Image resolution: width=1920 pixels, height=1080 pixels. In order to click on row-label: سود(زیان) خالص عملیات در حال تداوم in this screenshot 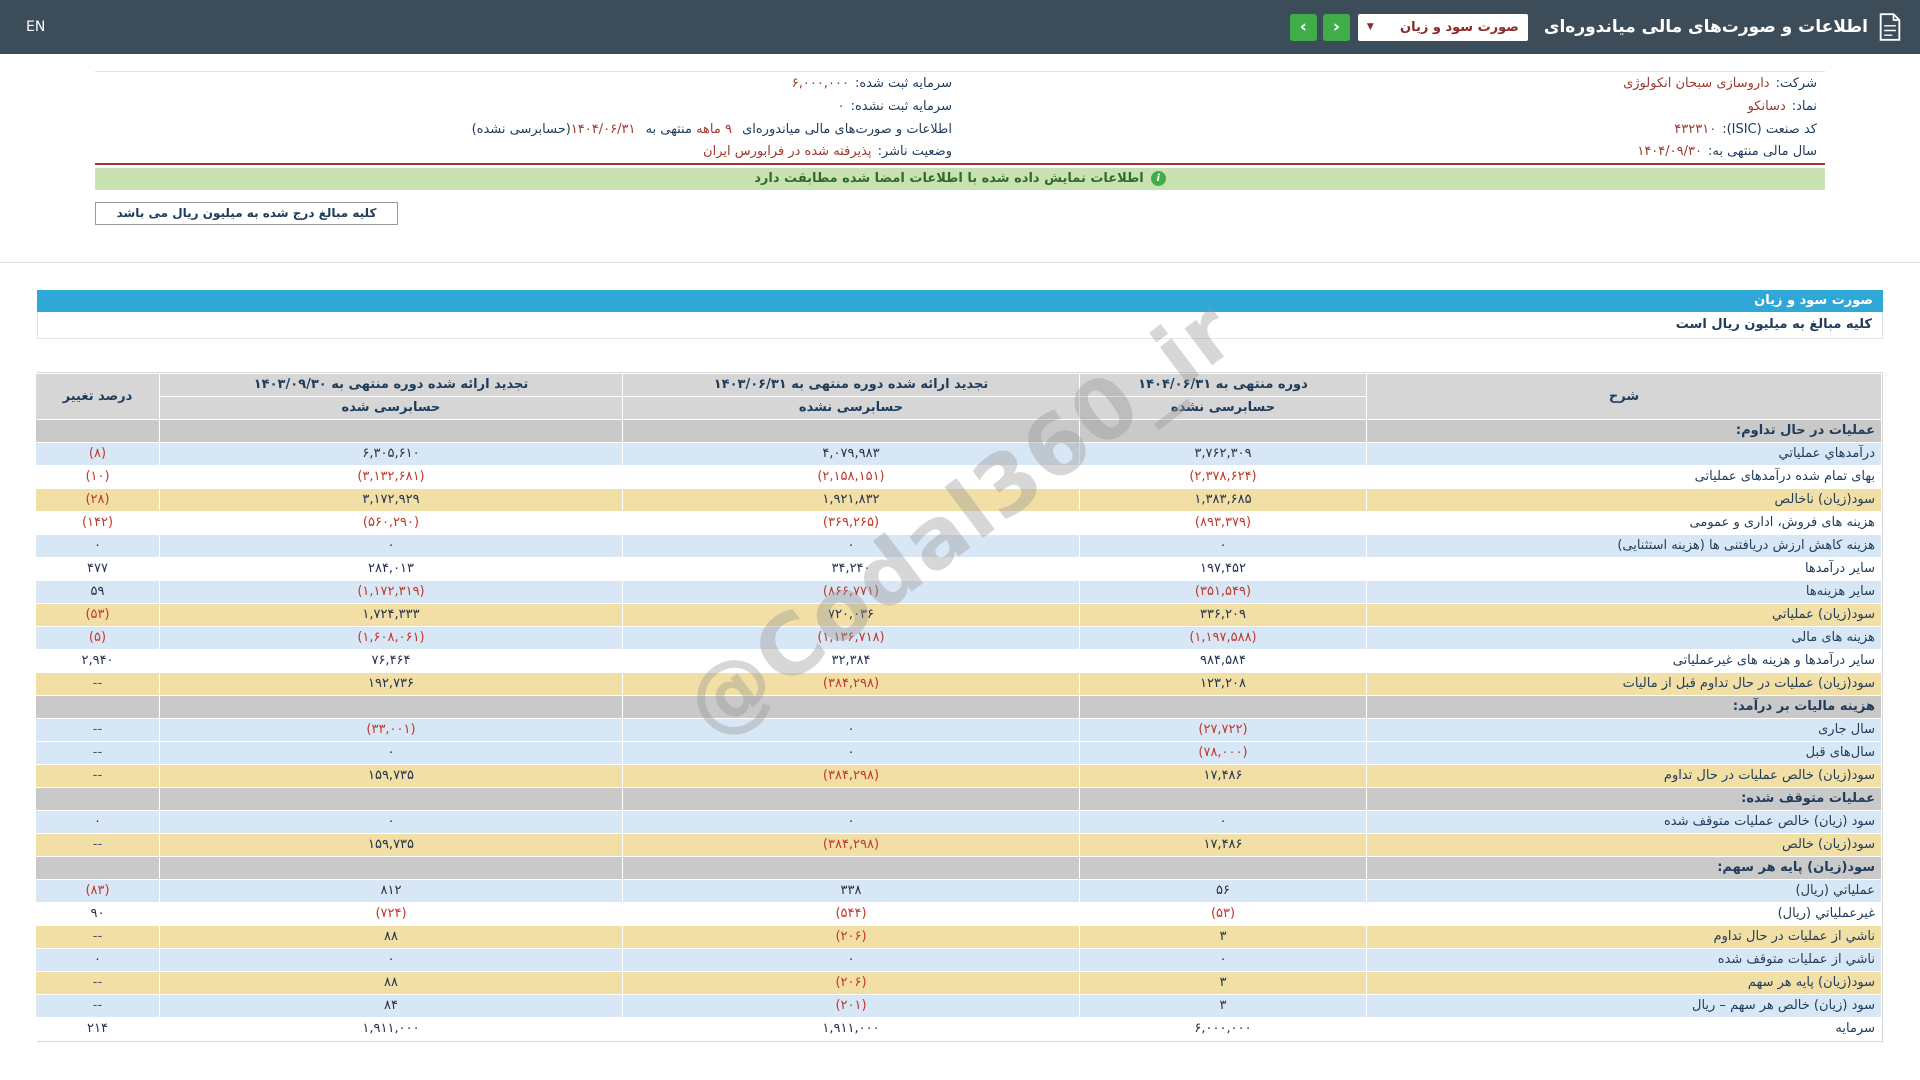, I will do `click(1624, 775)`.